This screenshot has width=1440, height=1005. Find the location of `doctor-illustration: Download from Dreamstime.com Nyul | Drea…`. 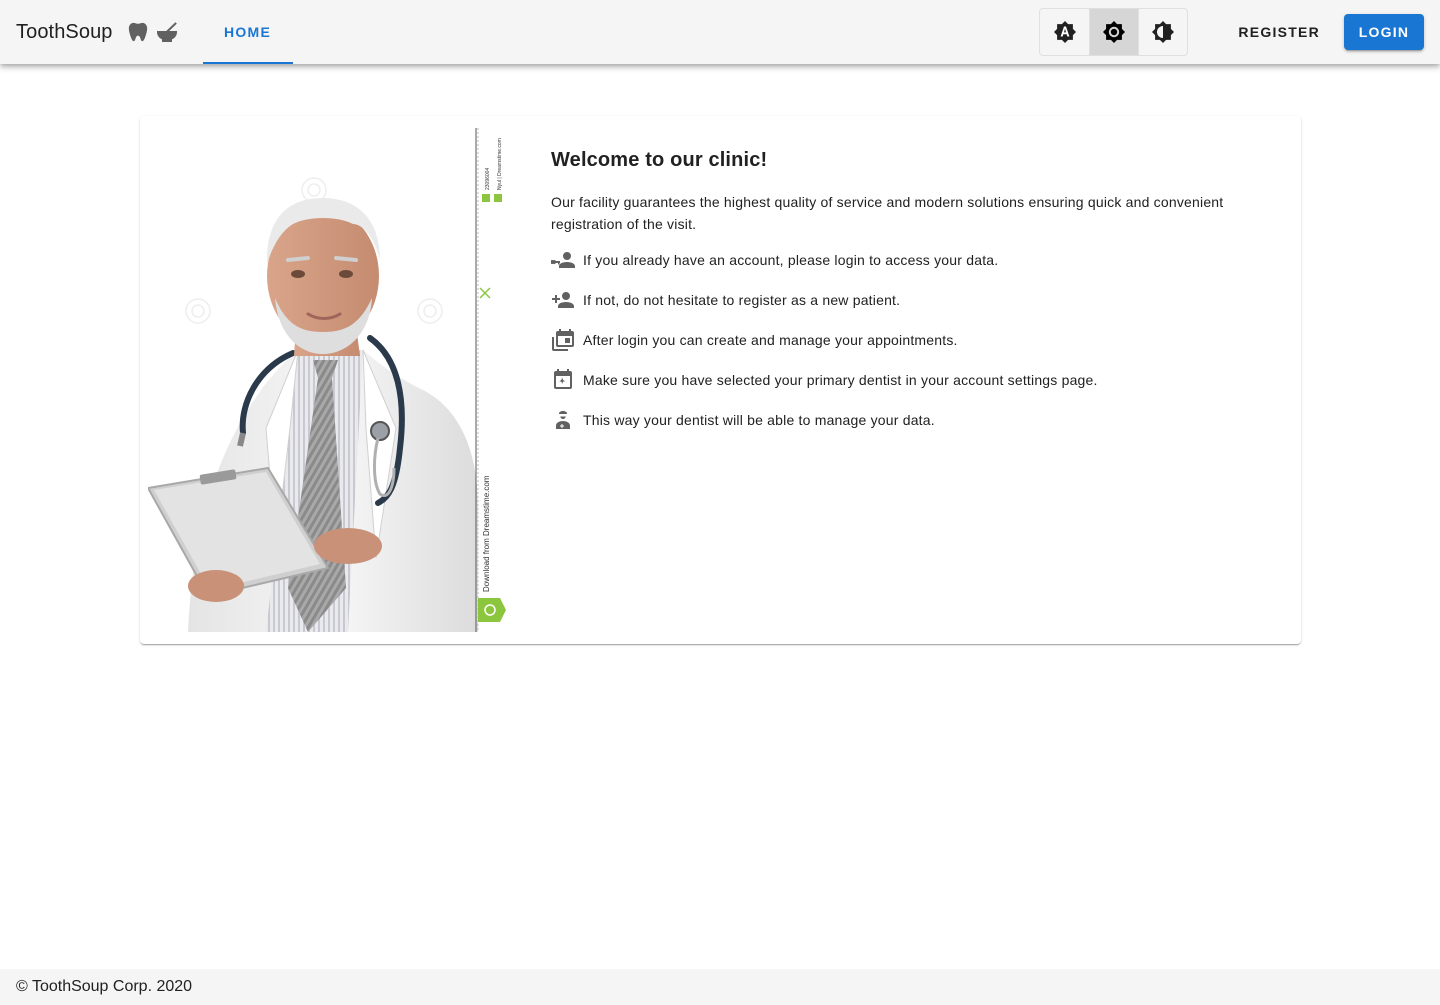

doctor-illustration: Download from Dreamstime.com Nyul | Drea… is located at coordinates (327, 380).